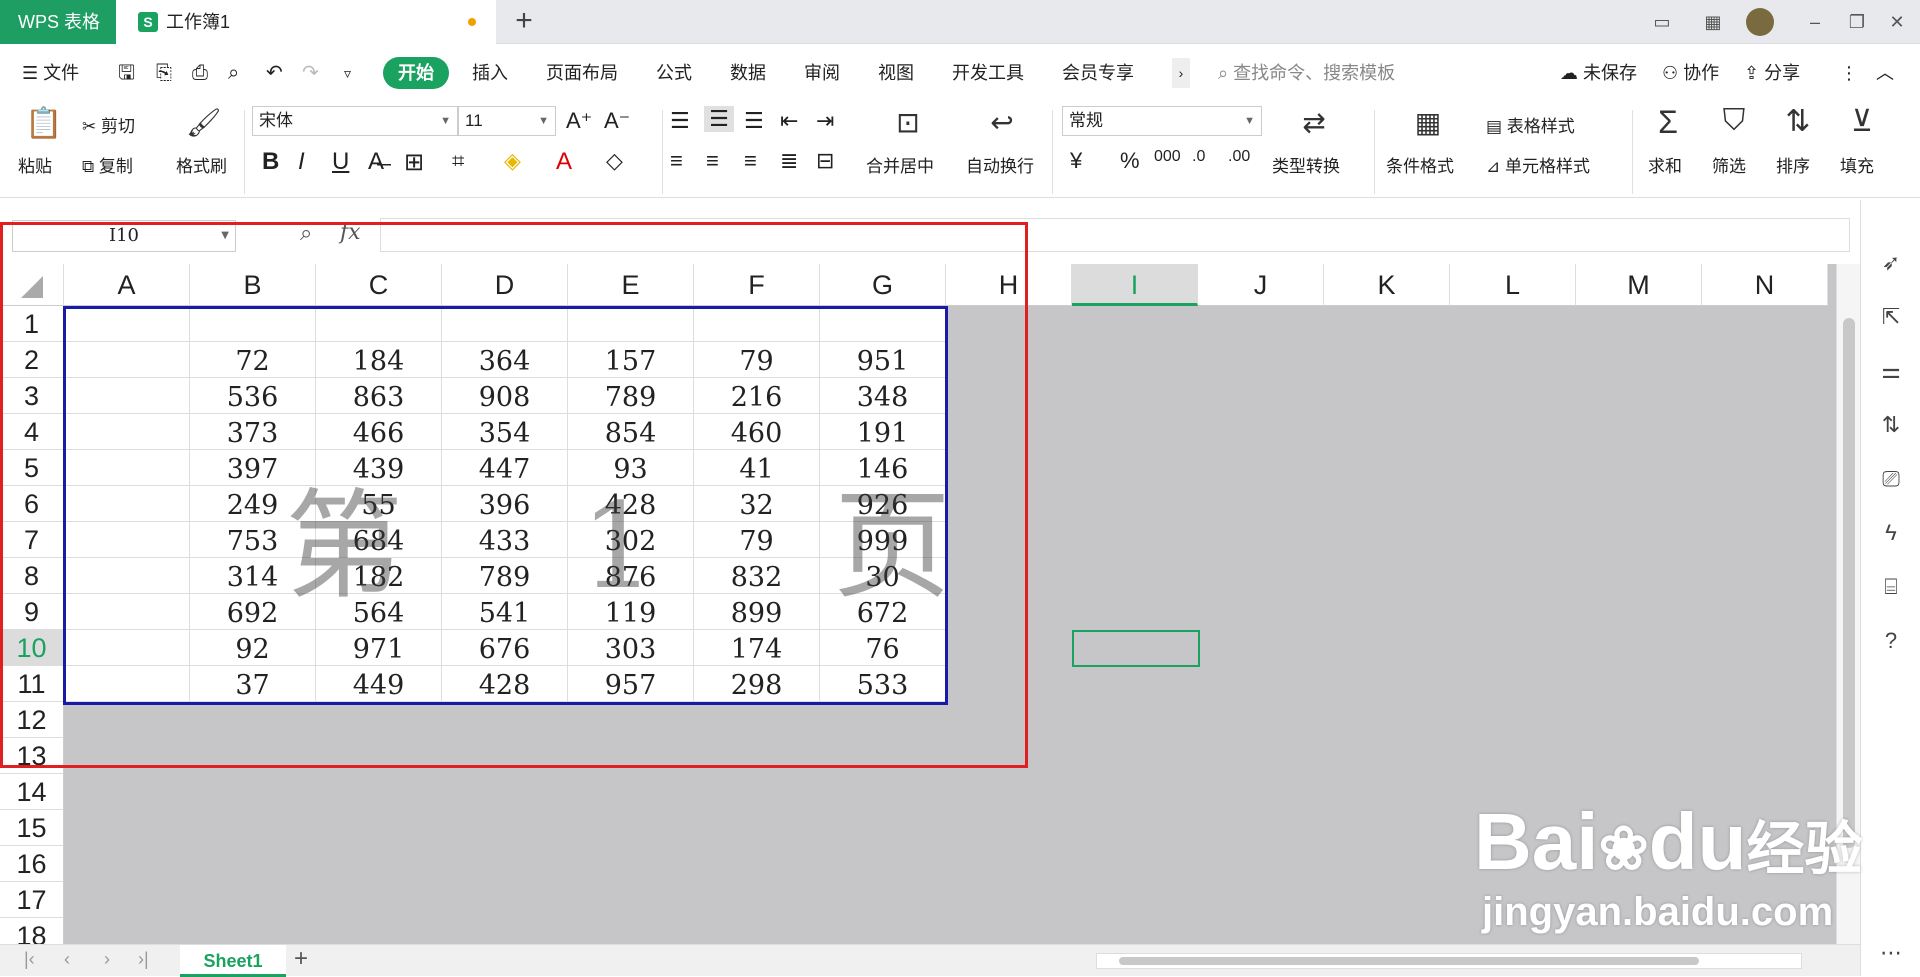 The width and height of the screenshot is (1920, 977). I want to click on cell: 460, so click(757, 432).